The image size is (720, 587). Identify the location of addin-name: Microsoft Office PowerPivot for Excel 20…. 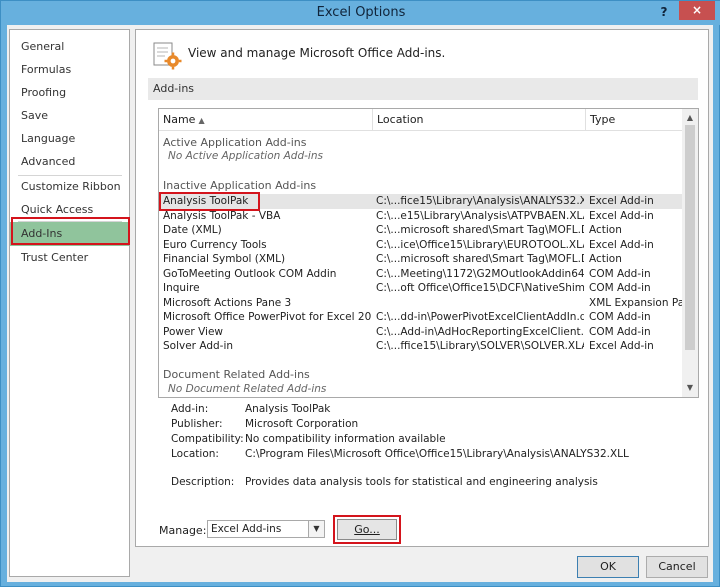
(267, 317).